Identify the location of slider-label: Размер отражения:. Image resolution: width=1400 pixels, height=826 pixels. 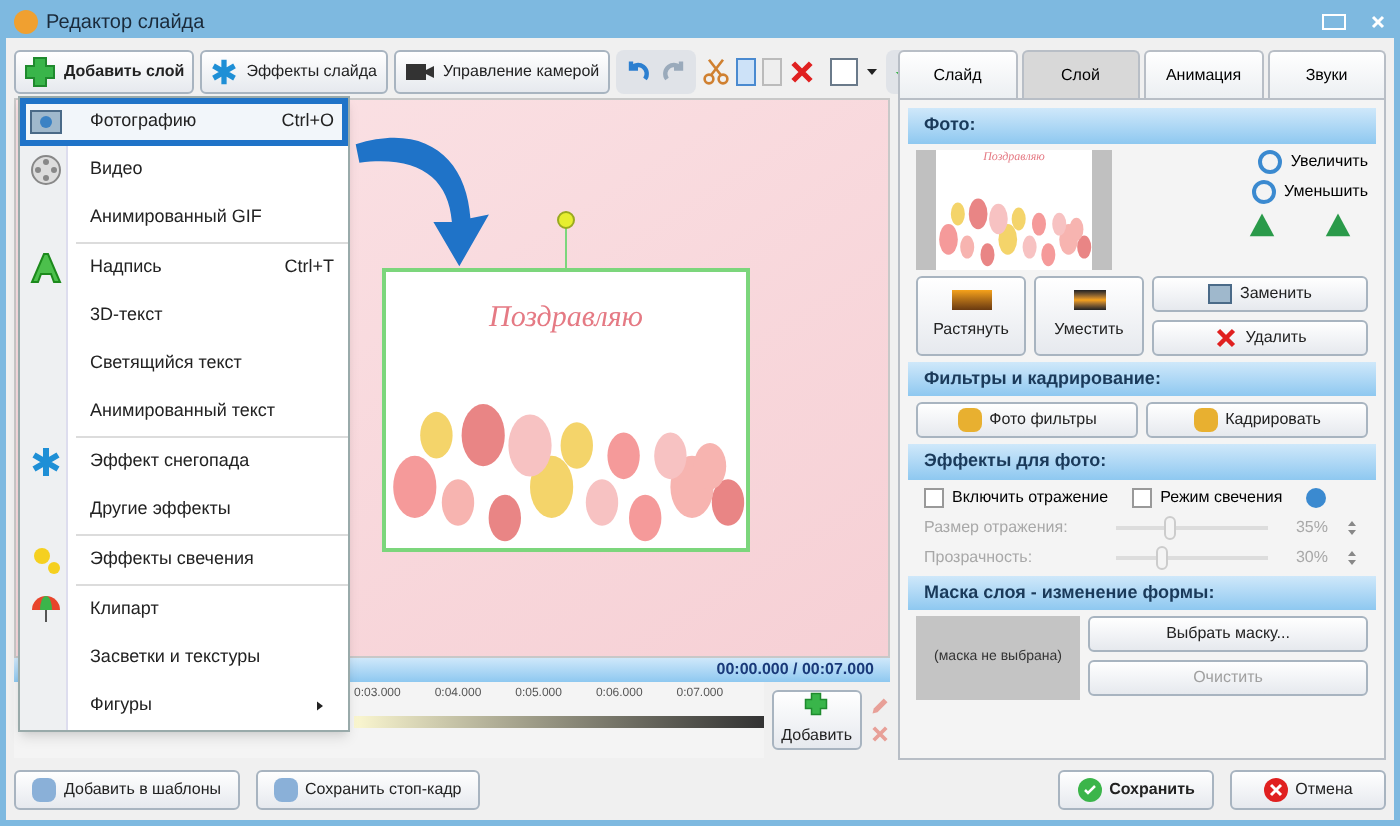
(997, 527).